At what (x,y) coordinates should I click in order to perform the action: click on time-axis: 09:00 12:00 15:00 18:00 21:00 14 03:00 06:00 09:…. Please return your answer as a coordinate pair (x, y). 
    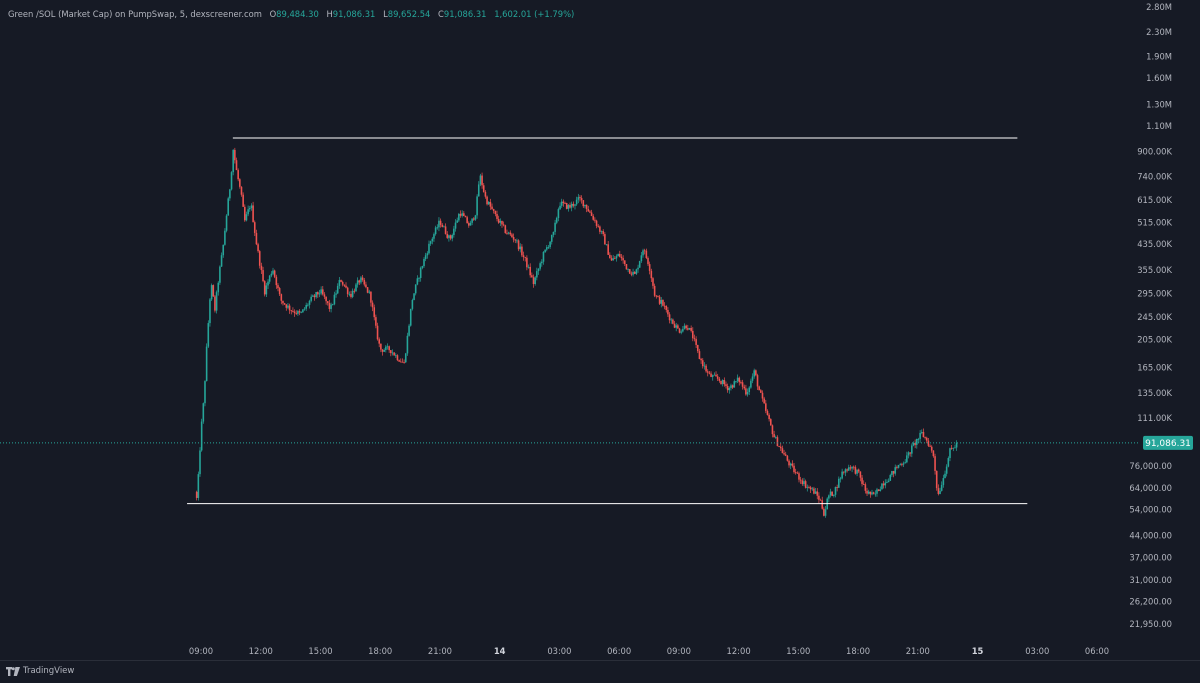
    Looking at the image, I should click on (649, 651).